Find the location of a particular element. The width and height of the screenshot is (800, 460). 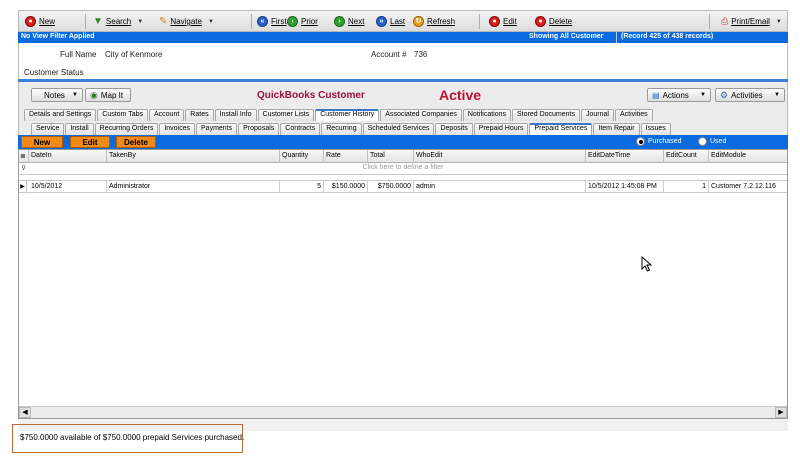

tab-prepaid-services: Prepaid Services is located at coordinates (561, 129).